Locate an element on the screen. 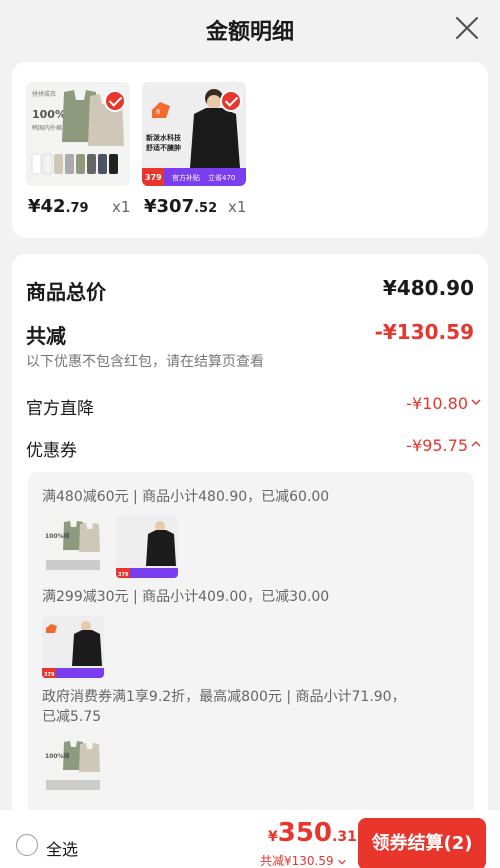  svg-text: 拼拼成衣 is located at coordinates (44, 94).